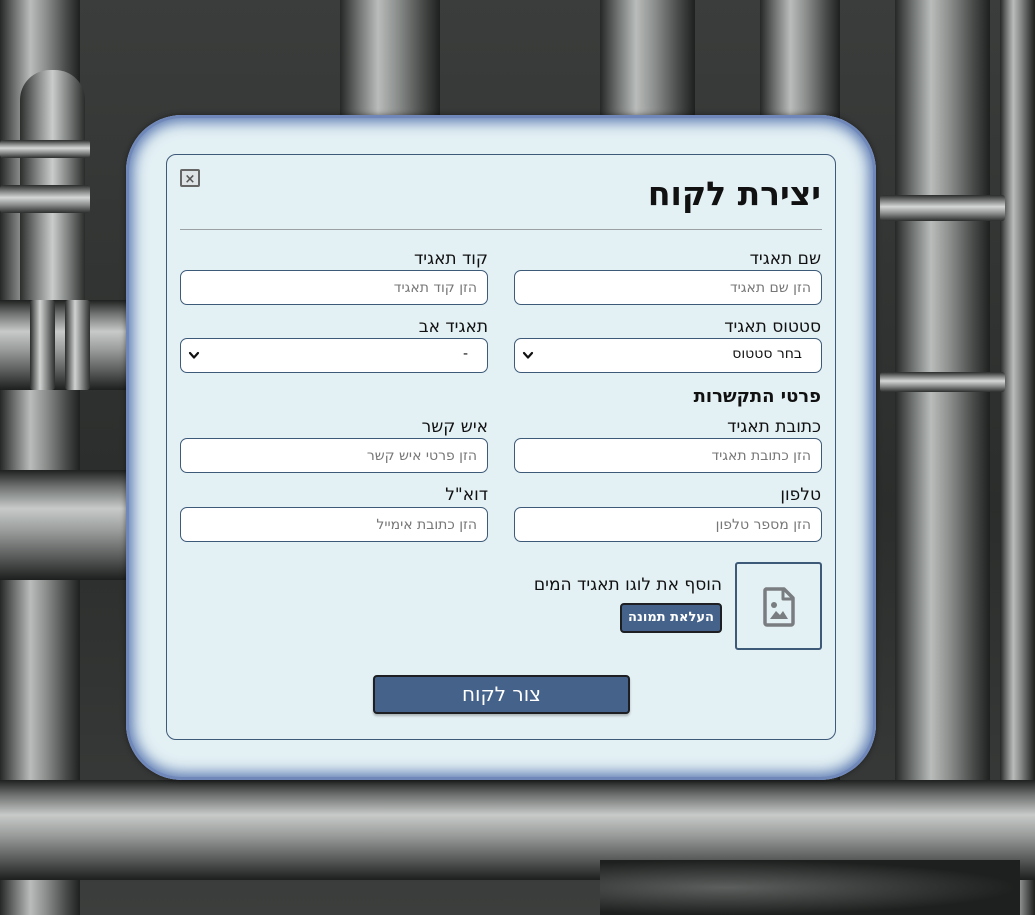  I want to click on tag-name-input, so click(668, 287).